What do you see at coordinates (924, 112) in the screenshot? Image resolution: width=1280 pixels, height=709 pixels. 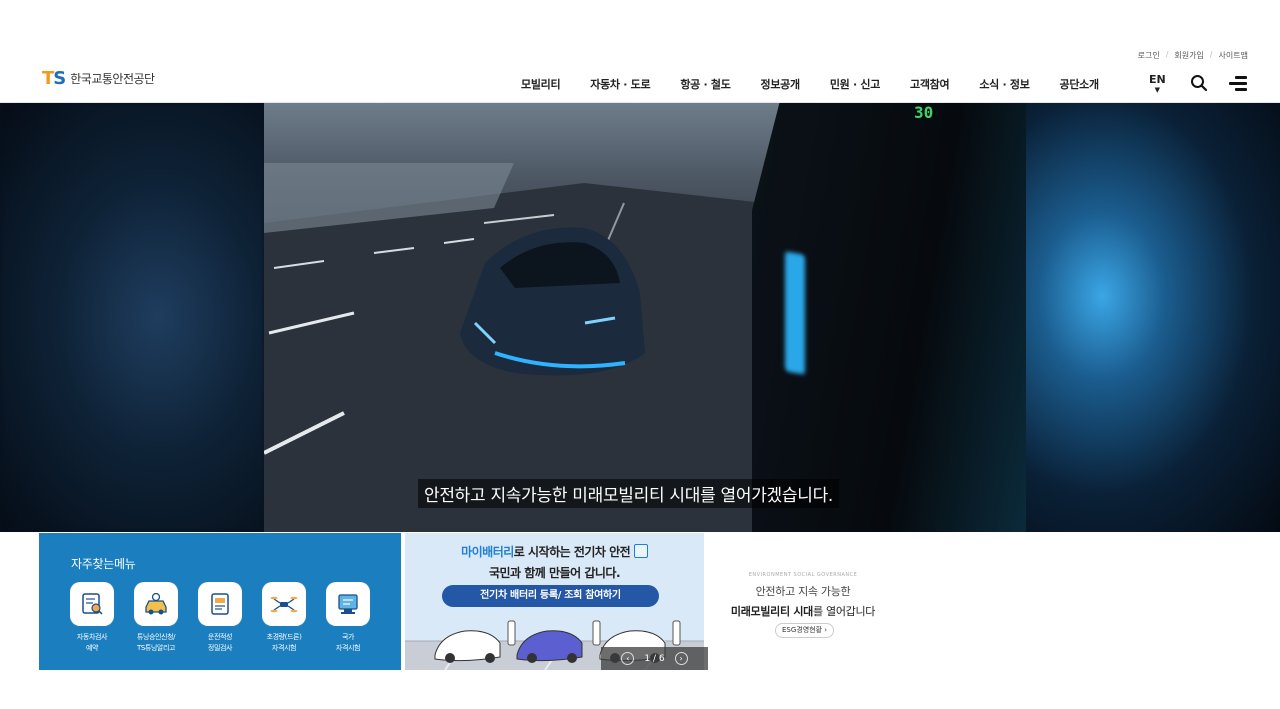 I see `bus-sign: 30` at bounding box center [924, 112].